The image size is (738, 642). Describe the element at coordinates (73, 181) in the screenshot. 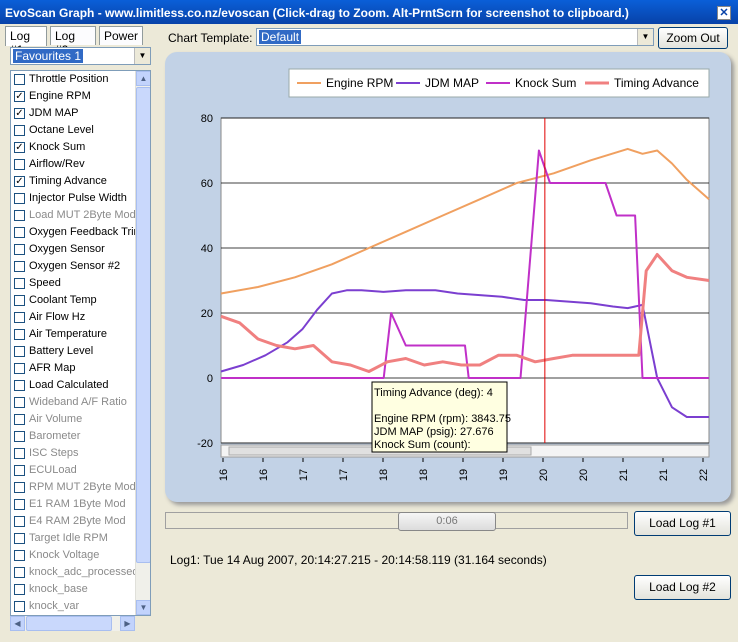

I see `list-item: ✓ Timing Advance` at that location.